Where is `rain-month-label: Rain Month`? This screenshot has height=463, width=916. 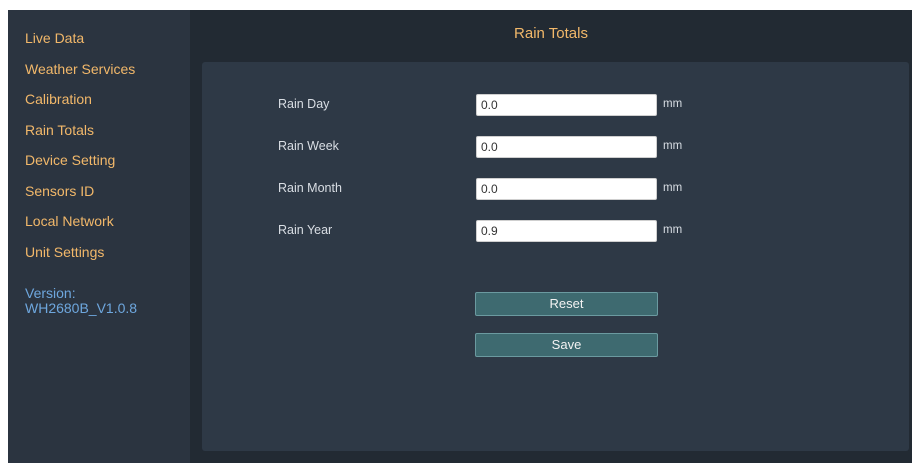
rain-month-label: Rain Month is located at coordinates (310, 188).